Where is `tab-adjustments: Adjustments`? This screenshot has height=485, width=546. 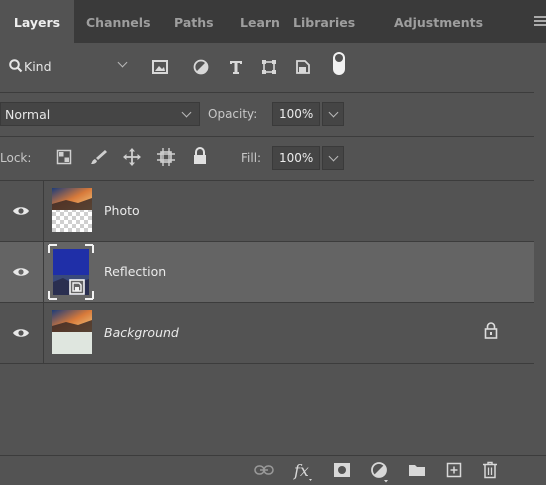 tab-adjustments: Adjustments is located at coordinates (438, 21).